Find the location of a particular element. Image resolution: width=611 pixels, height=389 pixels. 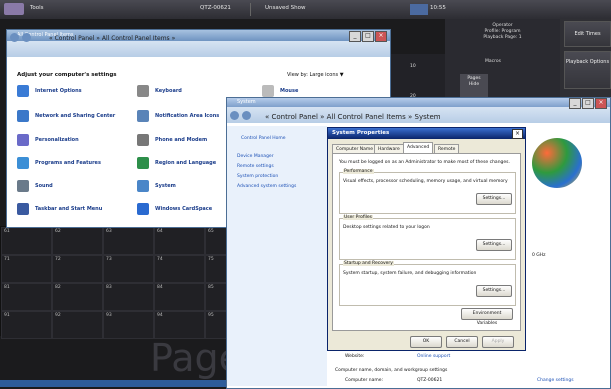

cue-cell: 61 is located at coordinates (26, 241).